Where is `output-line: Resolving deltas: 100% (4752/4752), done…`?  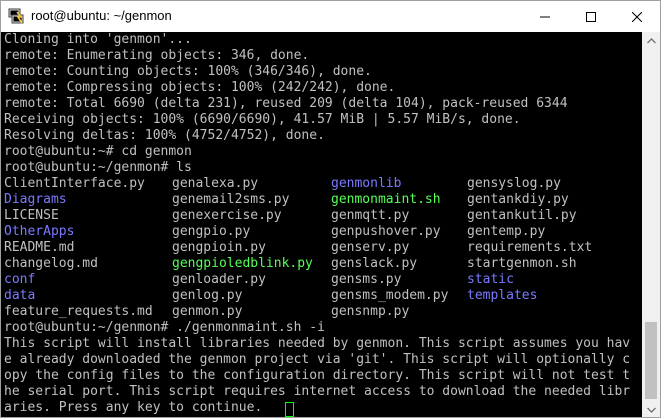
output-line: Resolving deltas: 100% (4752/4752), done… is located at coordinates (164, 135).